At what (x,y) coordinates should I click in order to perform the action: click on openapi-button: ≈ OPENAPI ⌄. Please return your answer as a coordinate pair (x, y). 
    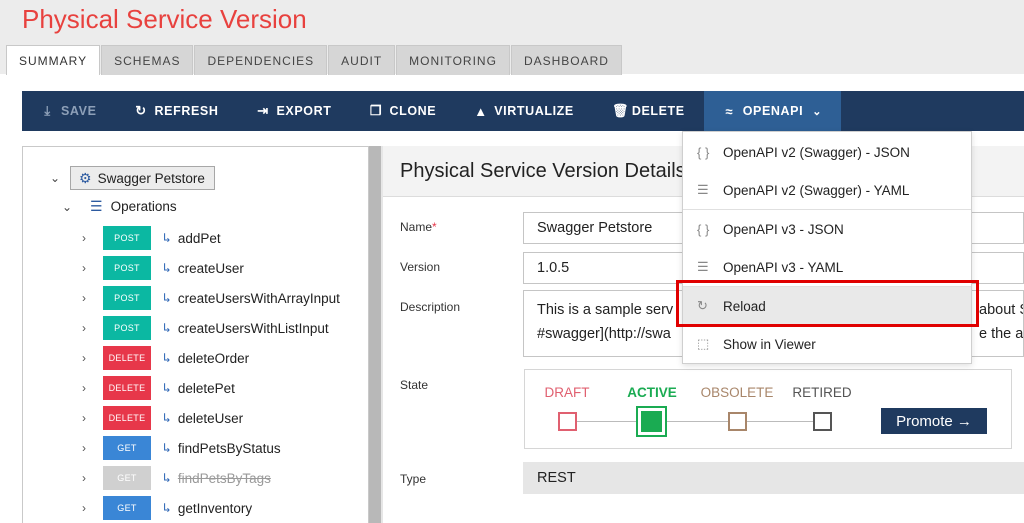
    Looking at the image, I should click on (772, 111).